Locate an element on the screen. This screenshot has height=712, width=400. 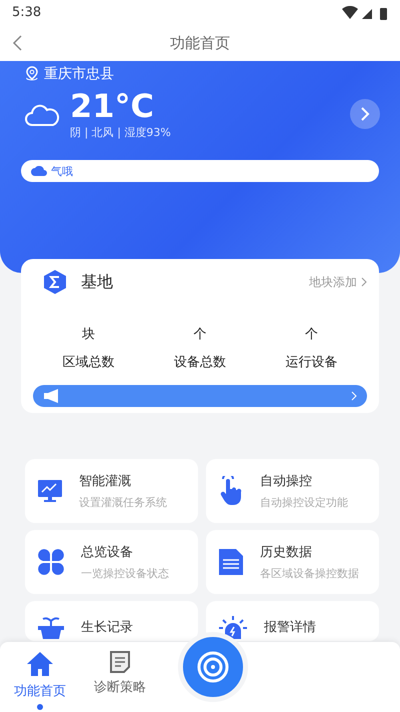
feature-card: 自动操控 自动操控设定功能 is located at coordinates (292, 491).